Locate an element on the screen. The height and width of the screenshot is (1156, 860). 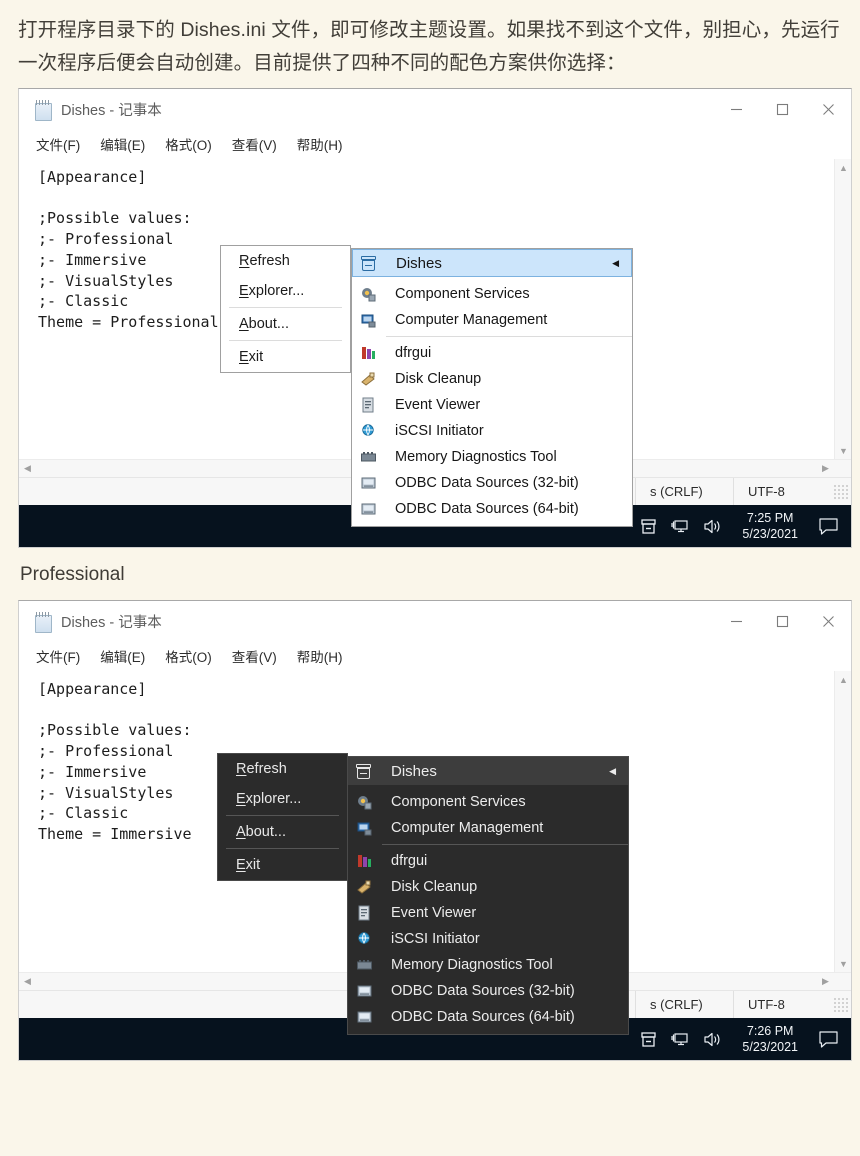
submenu-header-label: Dishes is located at coordinates (414, 771).